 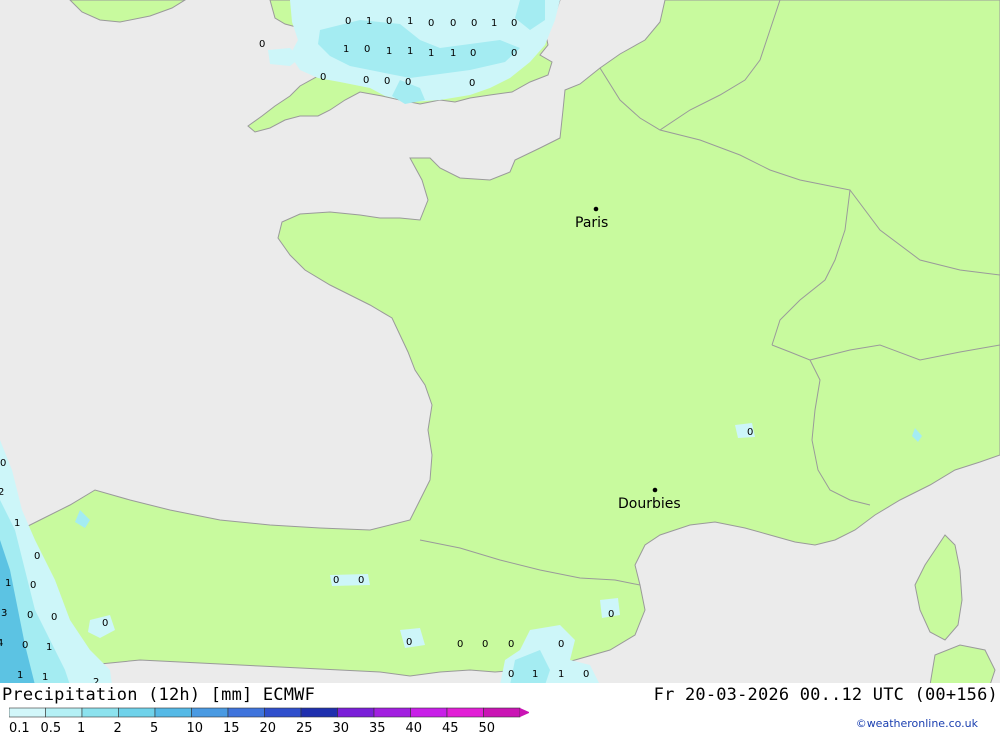 What do you see at coordinates (825, 695) in the screenshot?
I see `valid-time: Fr 20-03-2026 00..12 UTC (00+156)` at bounding box center [825, 695].